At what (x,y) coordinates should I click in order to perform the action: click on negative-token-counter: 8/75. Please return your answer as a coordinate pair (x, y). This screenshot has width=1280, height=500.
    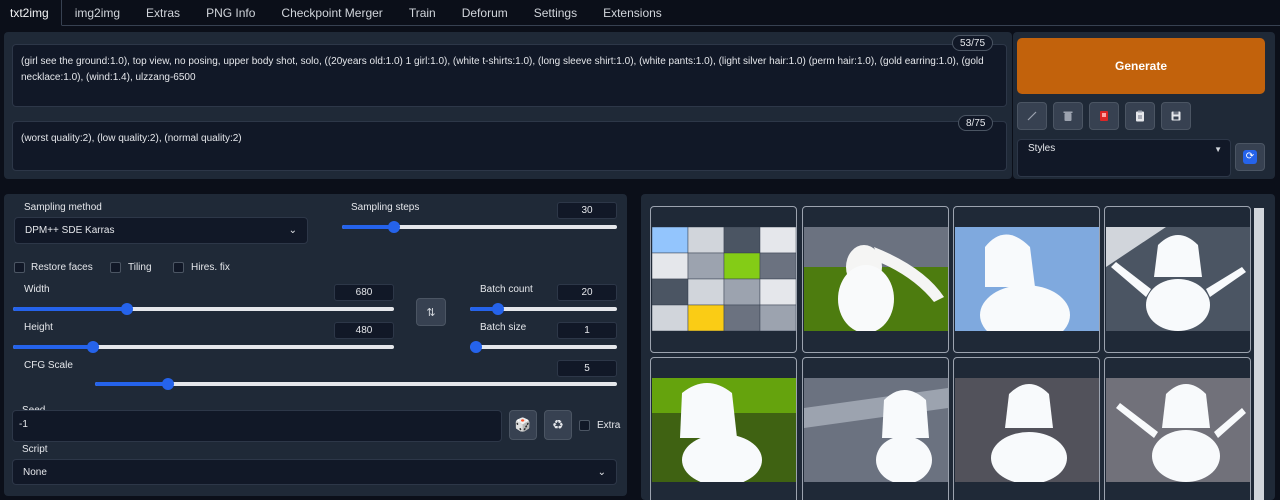
    Looking at the image, I should click on (976, 123).